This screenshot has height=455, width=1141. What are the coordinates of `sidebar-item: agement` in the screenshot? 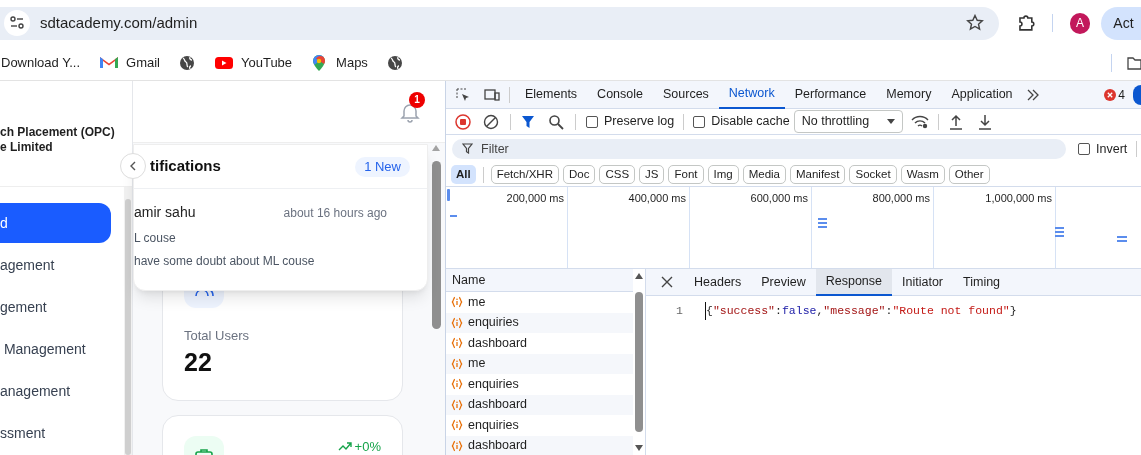 It's located at (59, 265).